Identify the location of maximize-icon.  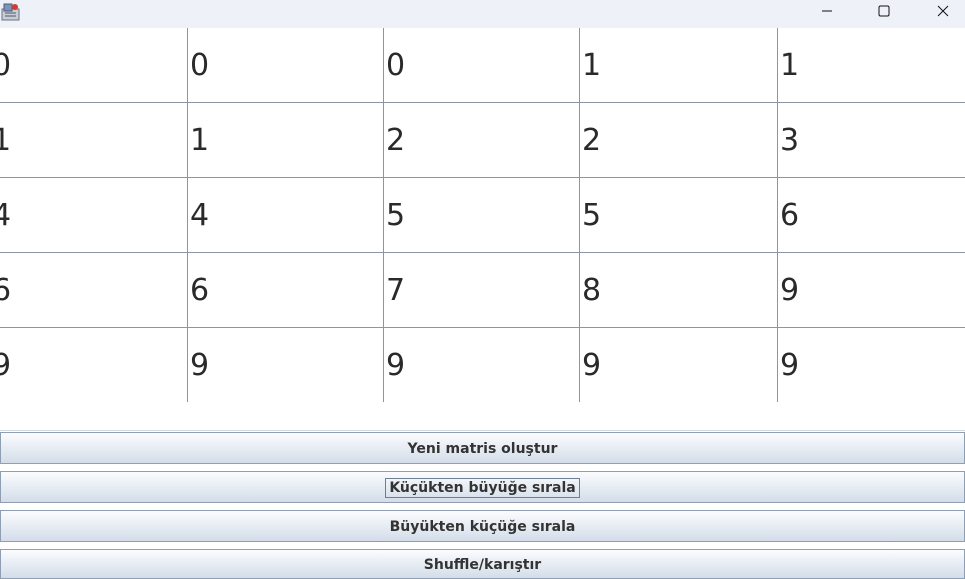
(884, 11).